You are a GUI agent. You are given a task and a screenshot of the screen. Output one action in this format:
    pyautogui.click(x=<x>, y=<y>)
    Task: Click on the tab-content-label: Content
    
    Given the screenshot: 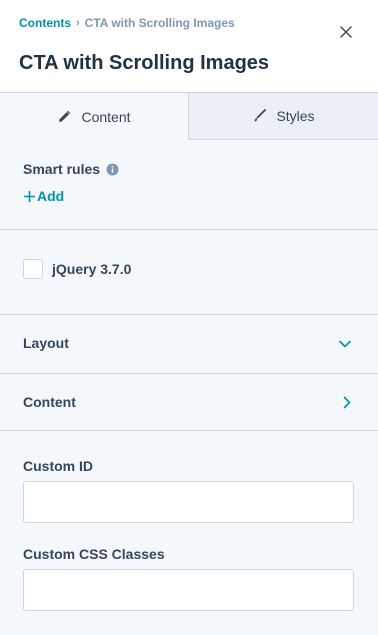 What is the action you would take?
    pyautogui.click(x=106, y=116)
    